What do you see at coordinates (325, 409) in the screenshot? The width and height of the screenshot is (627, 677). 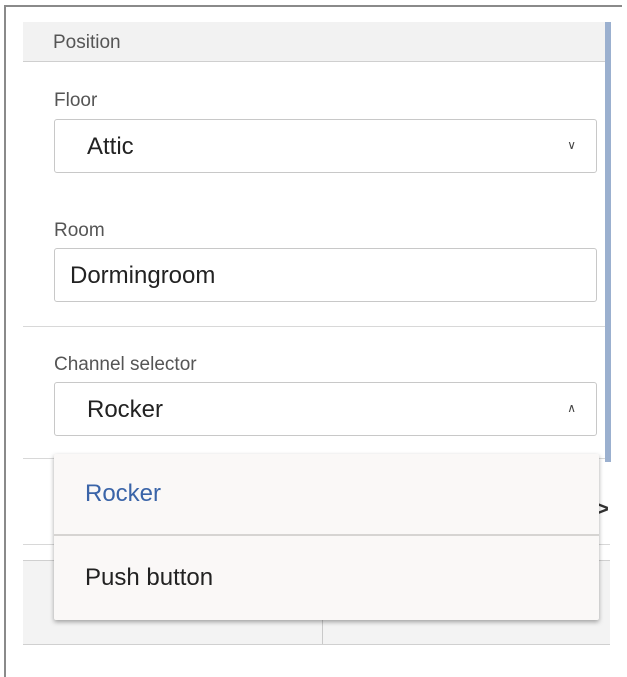 I see `channel-selector-select: Rocker ∧` at bounding box center [325, 409].